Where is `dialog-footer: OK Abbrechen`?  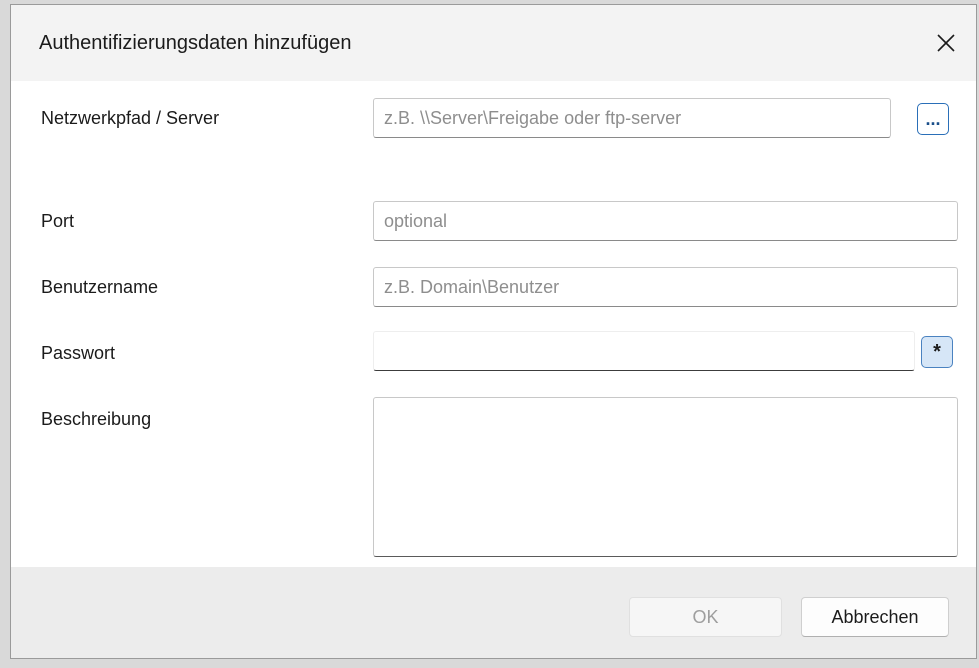 dialog-footer: OK Abbrechen is located at coordinates (493, 612).